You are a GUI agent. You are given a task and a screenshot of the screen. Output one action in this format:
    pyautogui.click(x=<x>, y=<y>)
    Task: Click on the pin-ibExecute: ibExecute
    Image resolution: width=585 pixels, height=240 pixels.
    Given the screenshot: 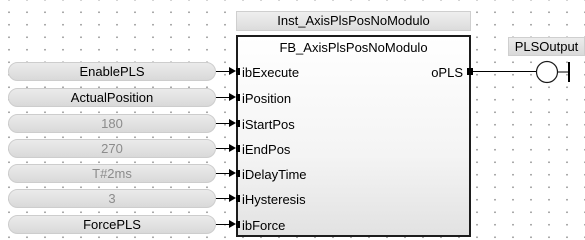 What is the action you would take?
    pyautogui.click(x=271, y=72)
    